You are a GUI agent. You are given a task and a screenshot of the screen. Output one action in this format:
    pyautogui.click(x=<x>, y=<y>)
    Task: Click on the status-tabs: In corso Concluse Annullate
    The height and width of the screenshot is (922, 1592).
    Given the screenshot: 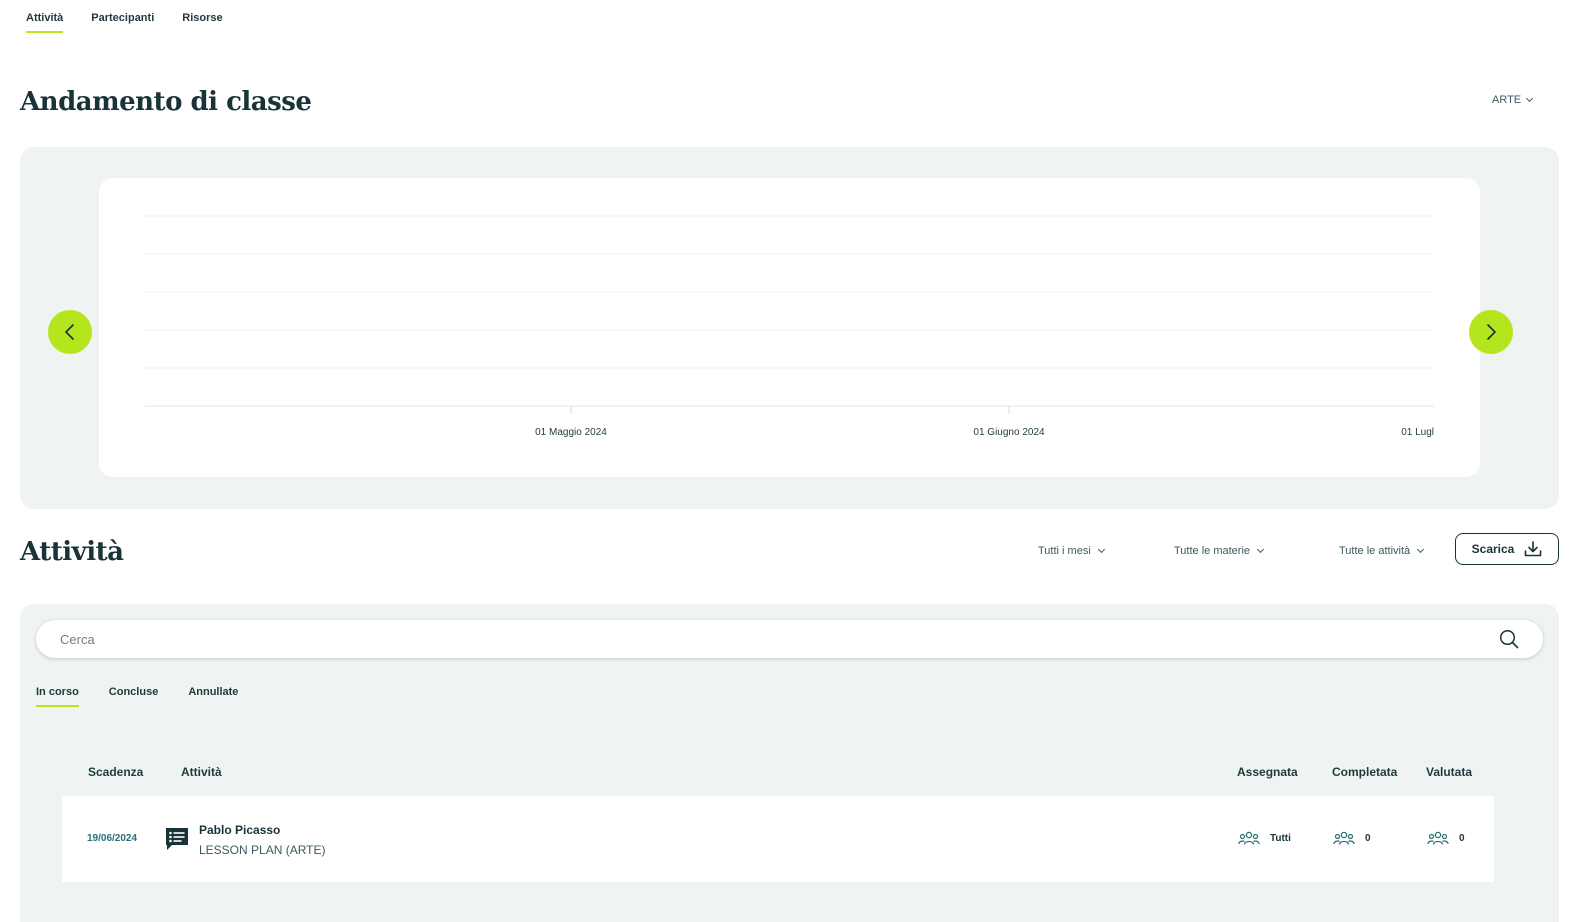 What is the action you would take?
    pyautogui.click(x=137, y=696)
    